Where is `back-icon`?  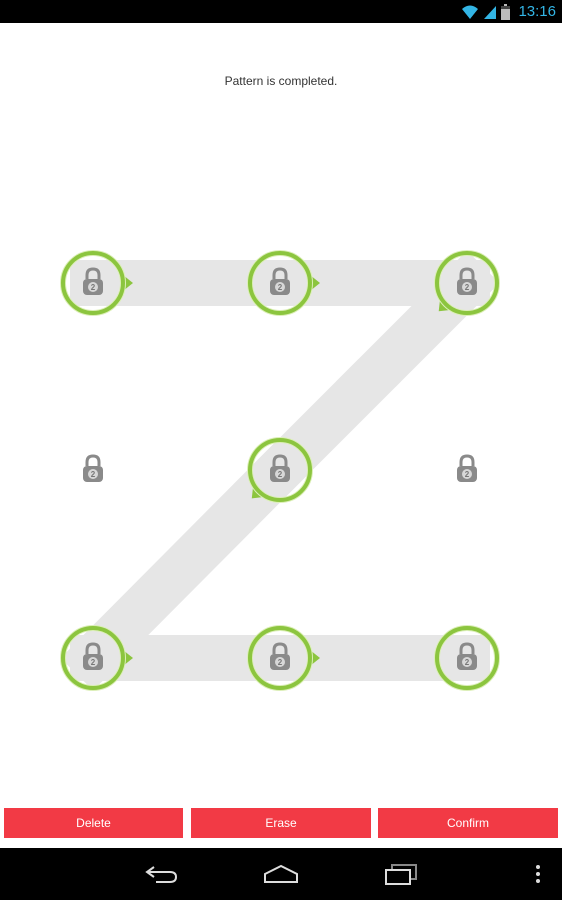 back-icon is located at coordinates (161, 874).